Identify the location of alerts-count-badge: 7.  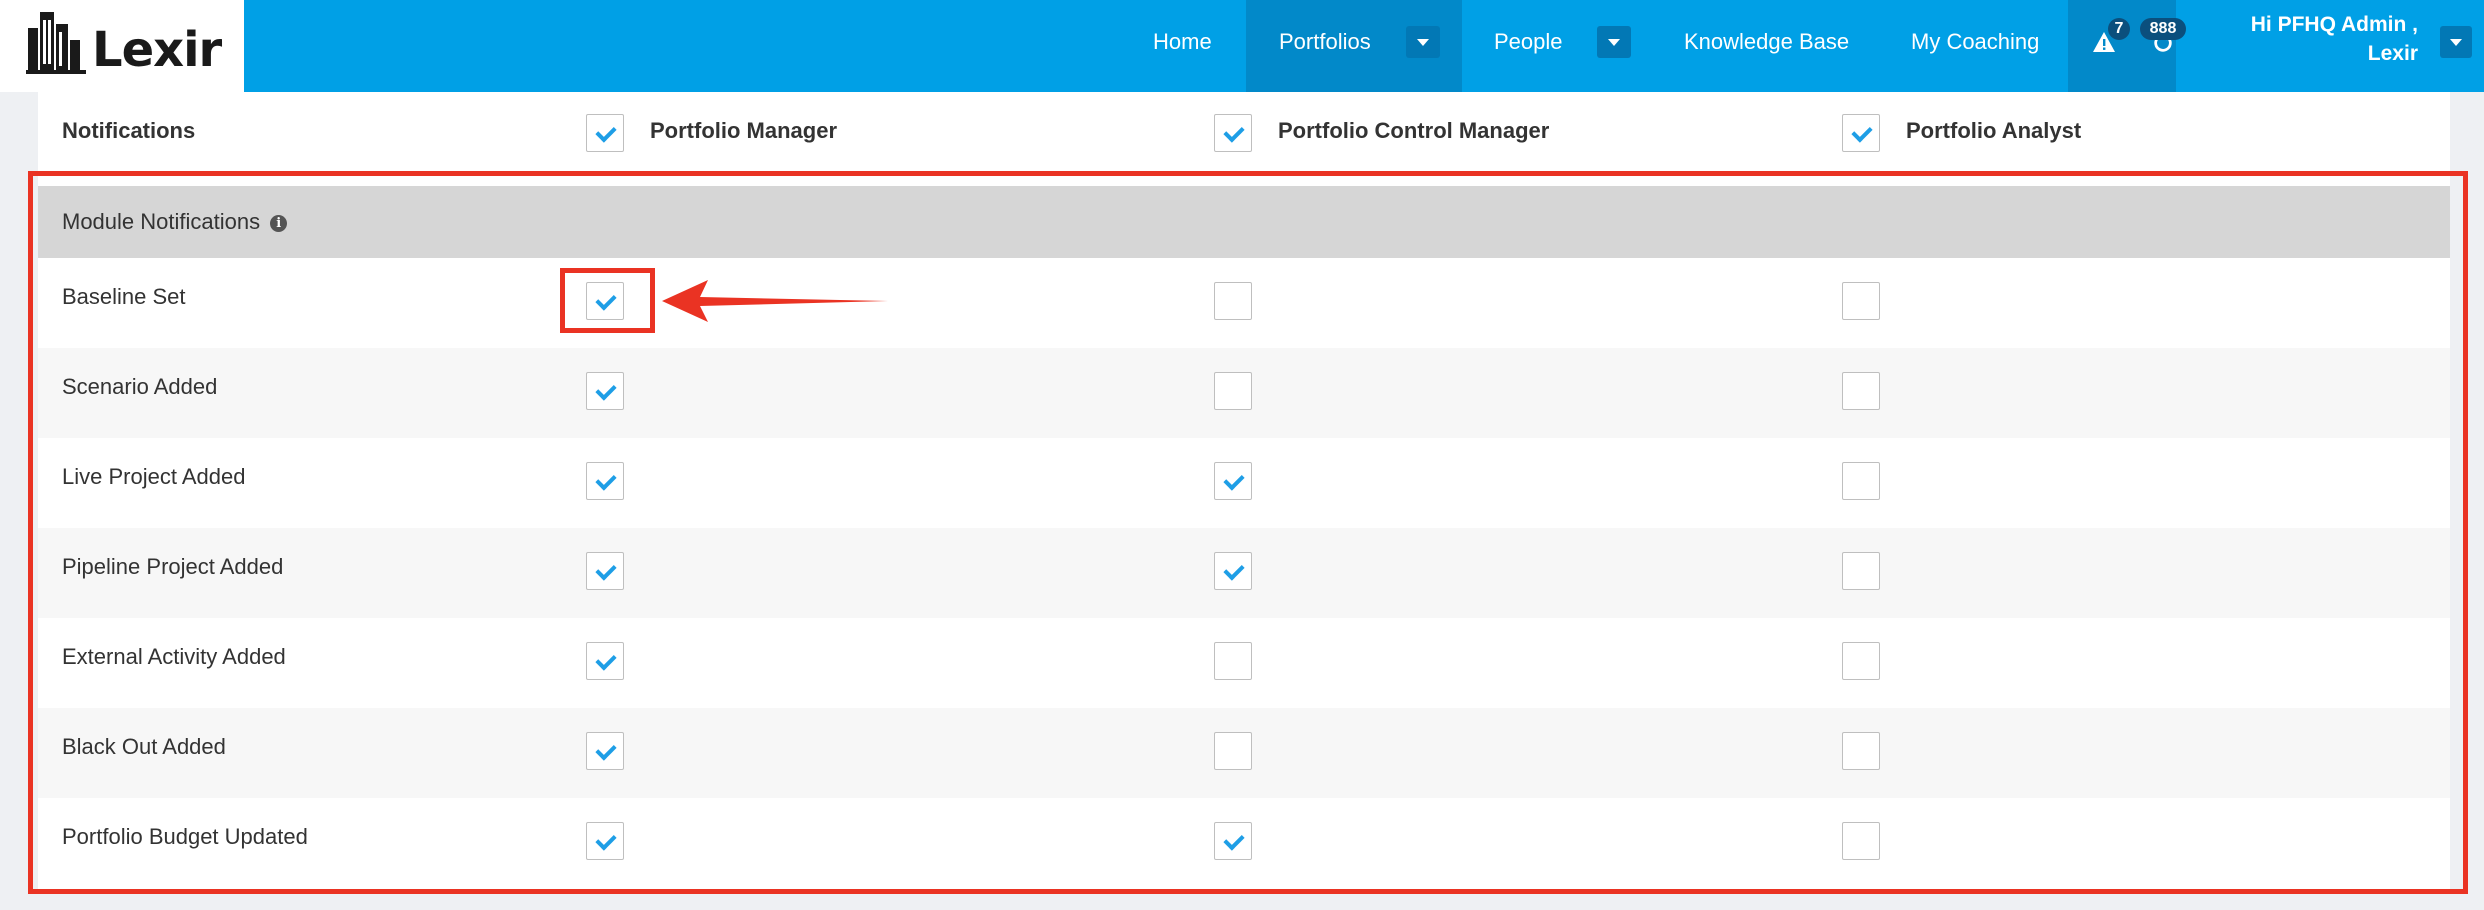
(2119, 29).